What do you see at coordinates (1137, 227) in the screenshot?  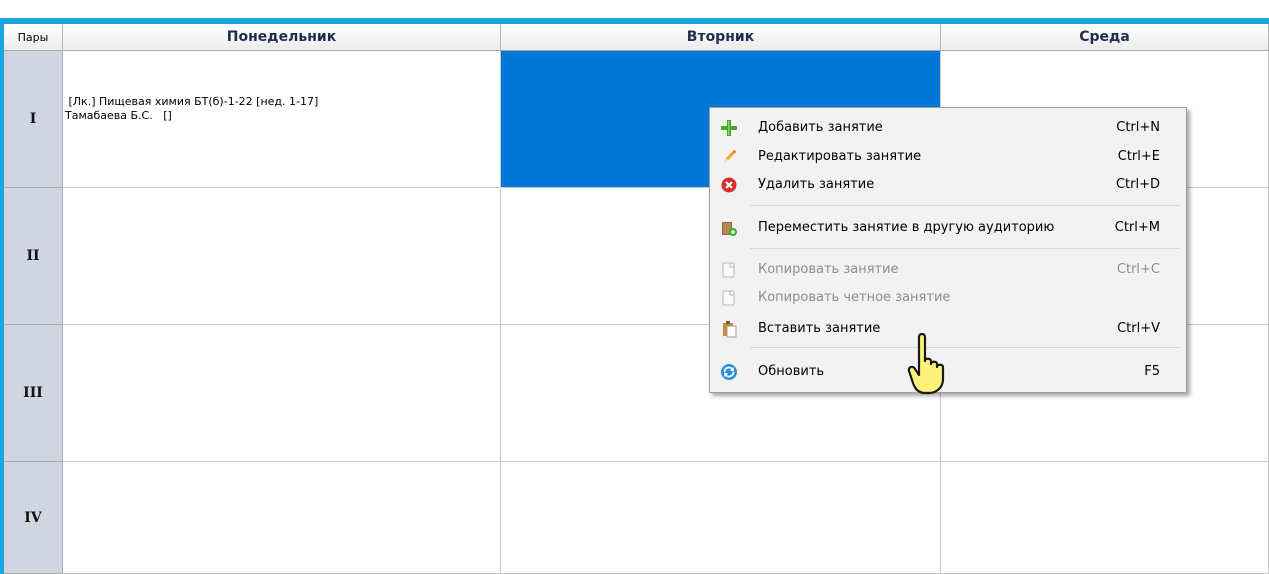 I see `menu-shortcut: Ctrl+M` at bounding box center [1137, 227].